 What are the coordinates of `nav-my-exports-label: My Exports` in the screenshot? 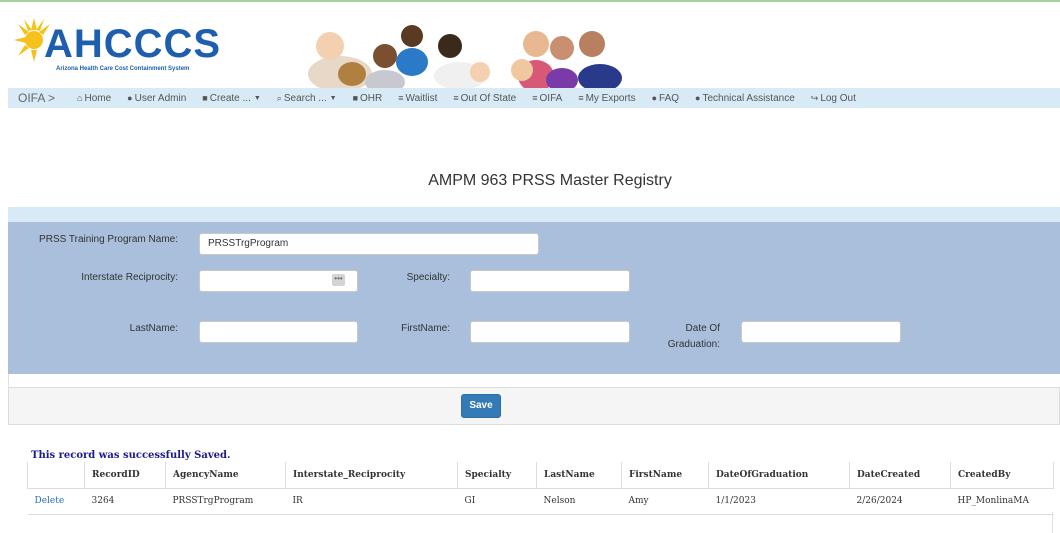 It's located at (610, 98).